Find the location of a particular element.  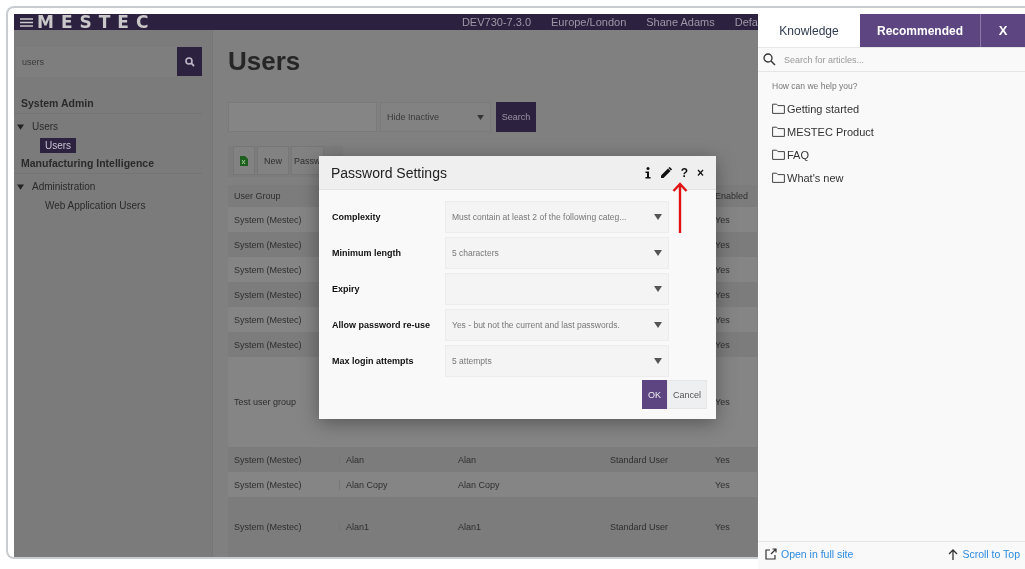

info-icon is located at coordinates (647, 172).